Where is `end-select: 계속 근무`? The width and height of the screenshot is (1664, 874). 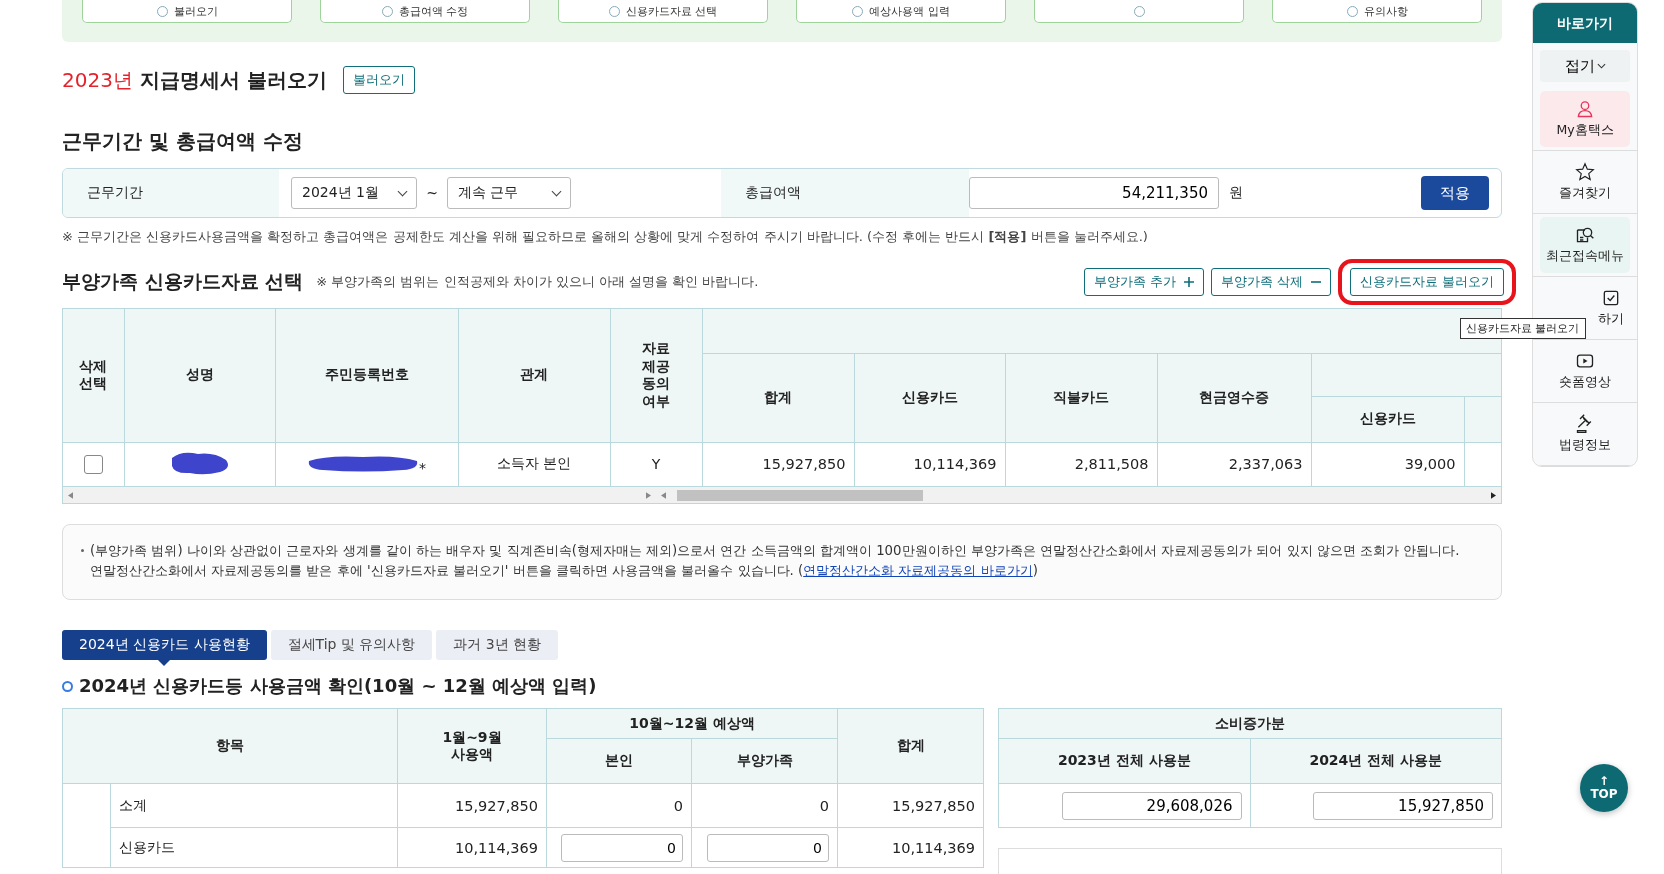 end-select: 계속 근무 is located at coordinates (509, 193).